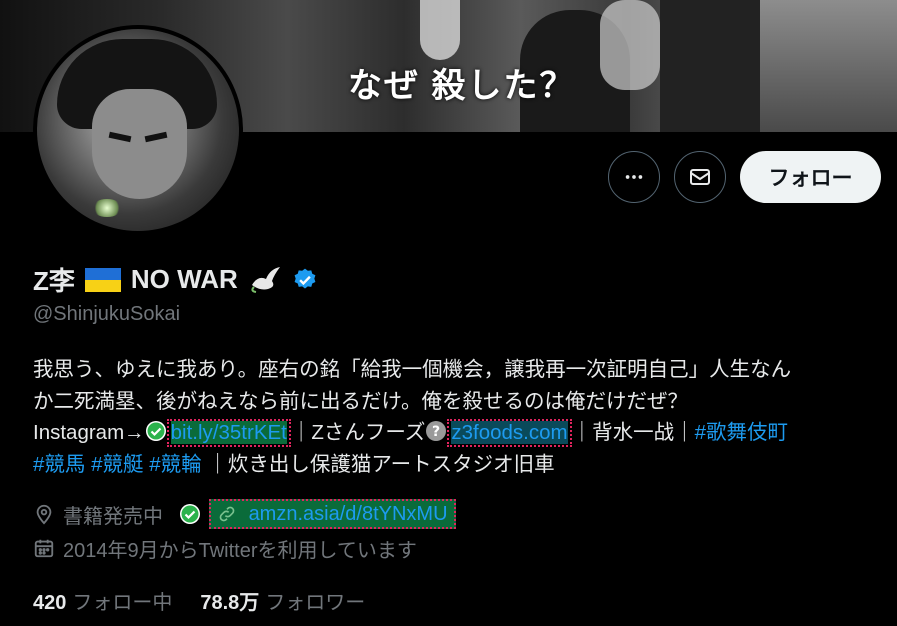 This screenshot has width=897, height=626. I want to click on joined-date: 2014年9月からTwitterを利用しています, so click(240, 550).